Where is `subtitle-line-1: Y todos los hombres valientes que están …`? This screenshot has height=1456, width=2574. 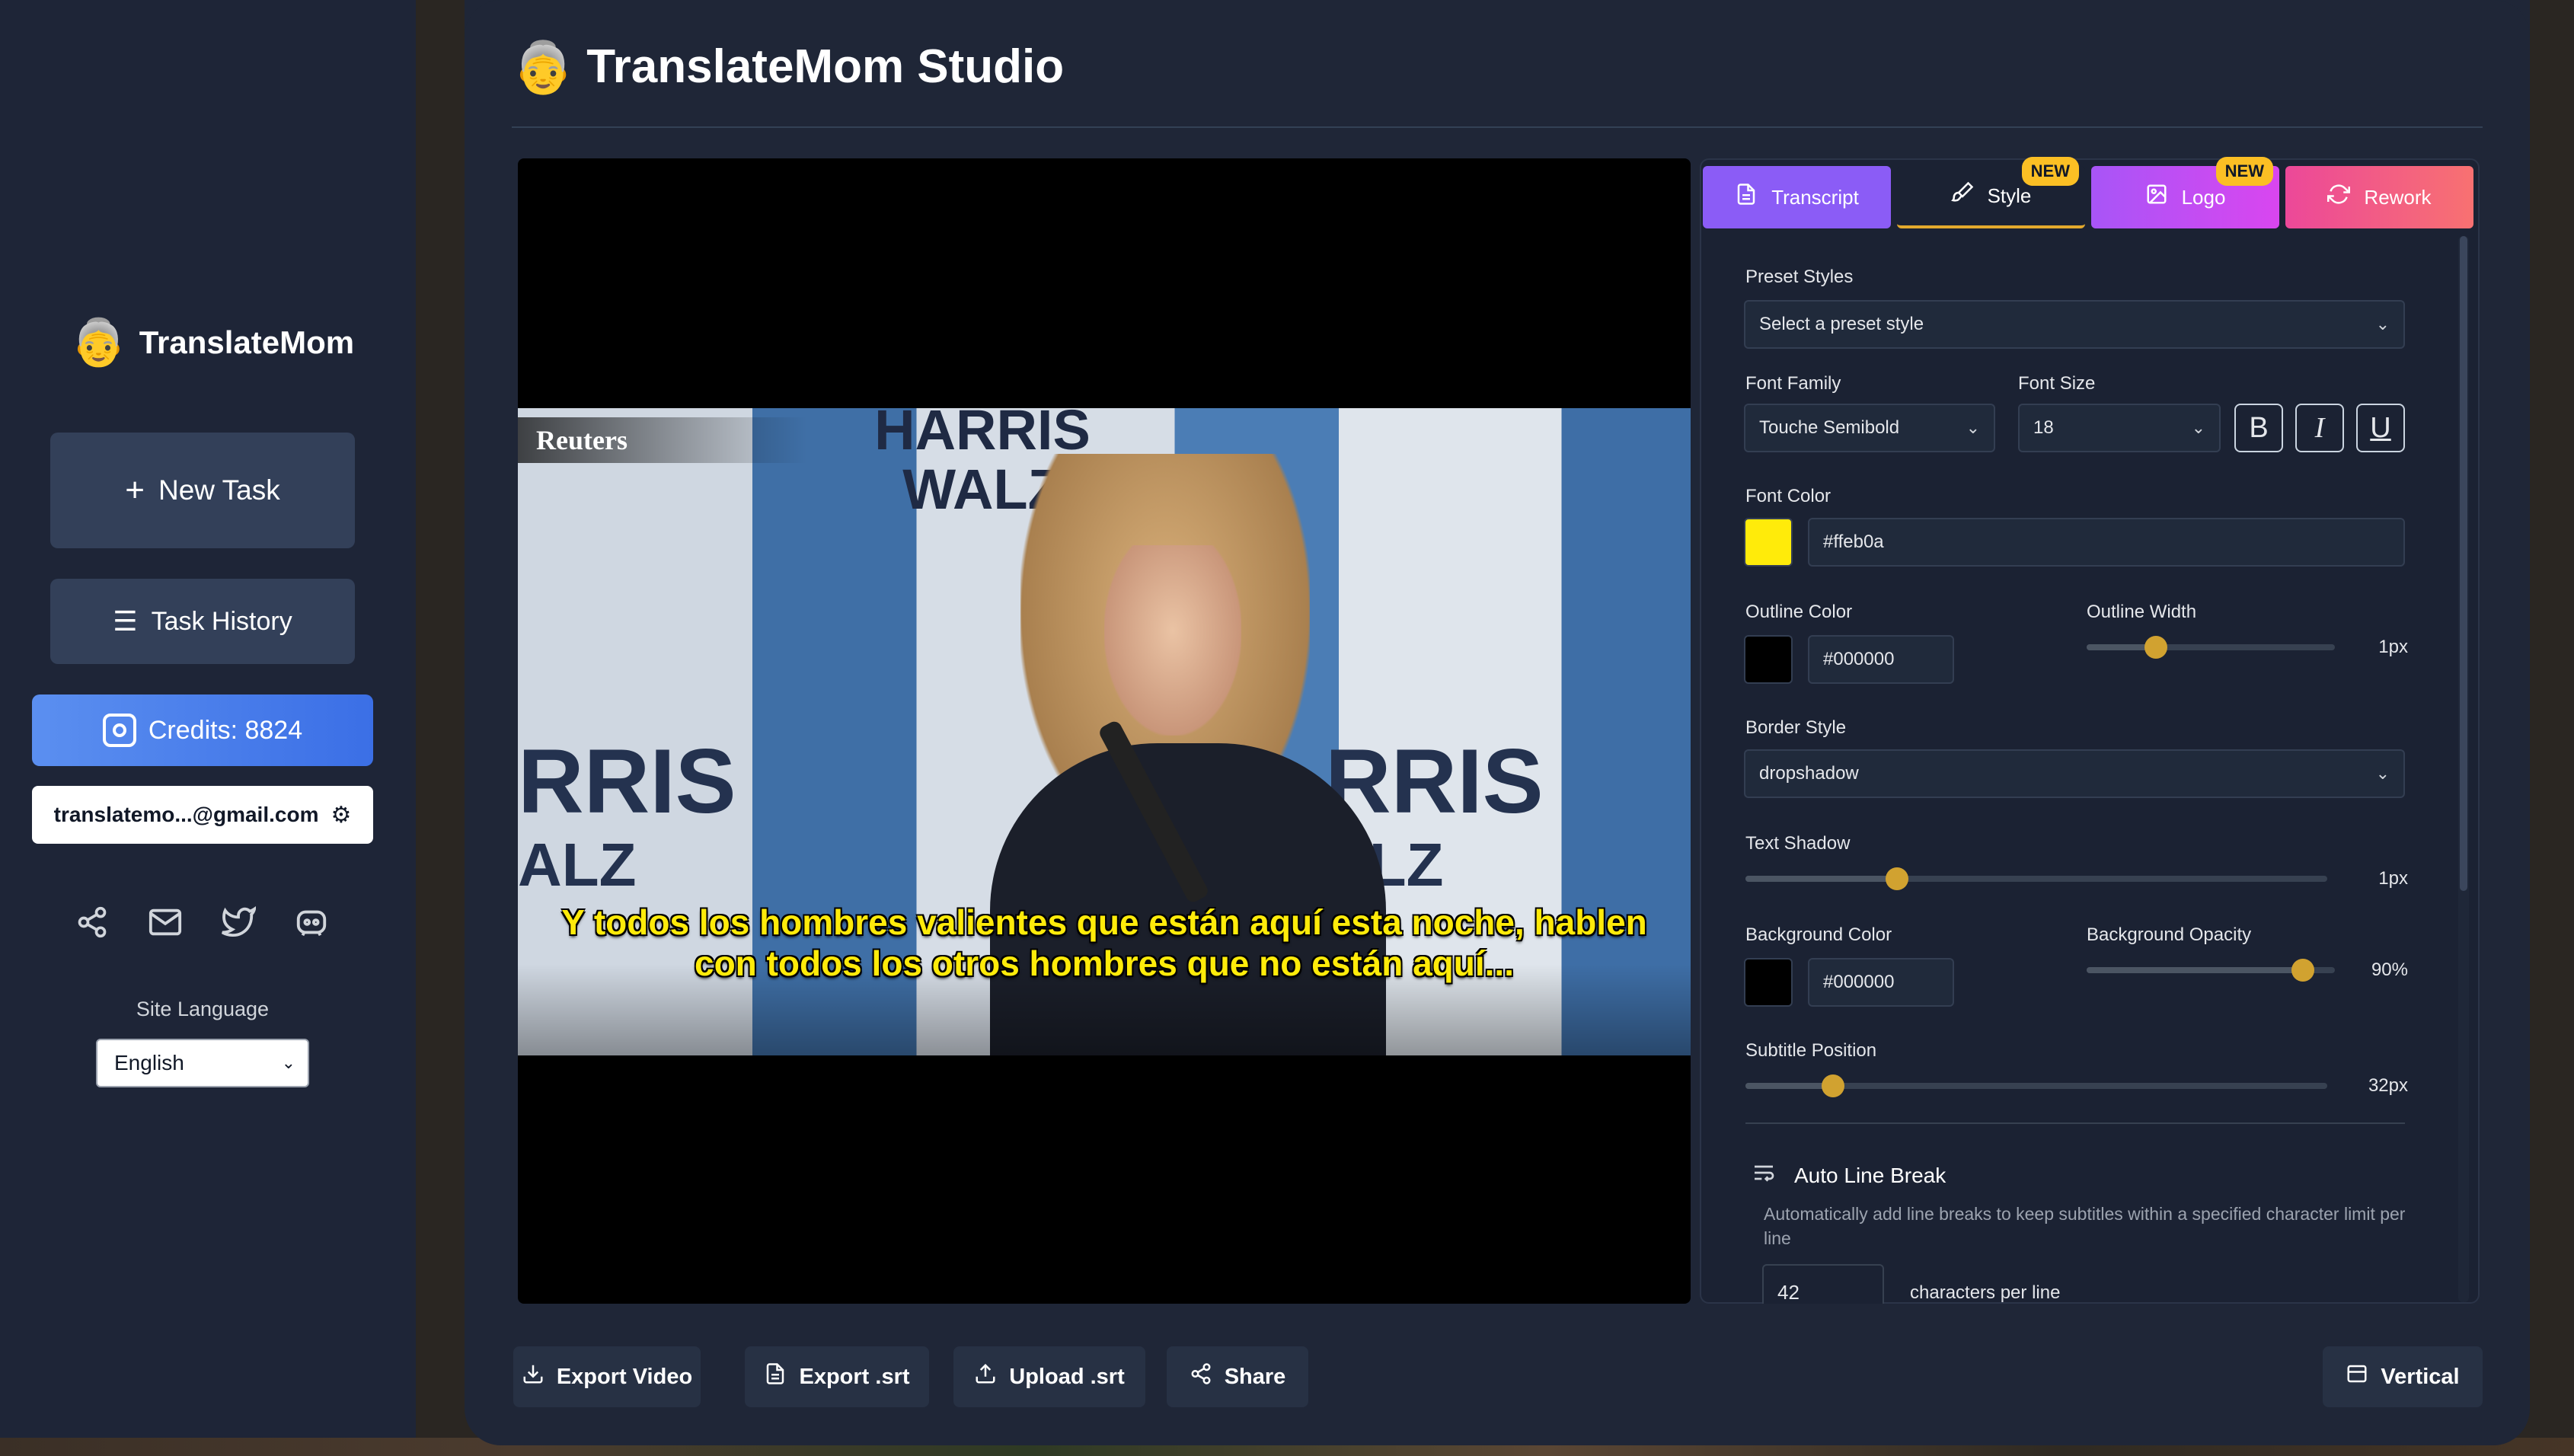 subtitle-line-1: Y todos los hombres valientes que están … is located at coordinates (1104, 922).